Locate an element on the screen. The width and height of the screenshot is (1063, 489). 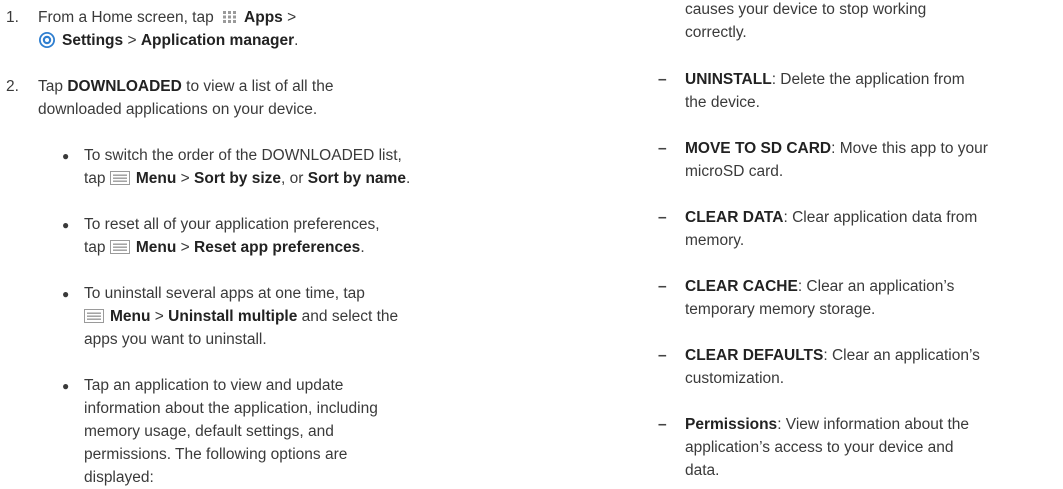
step-1-line-2: Settings > Application manager. is located at coordinates (168, 41).